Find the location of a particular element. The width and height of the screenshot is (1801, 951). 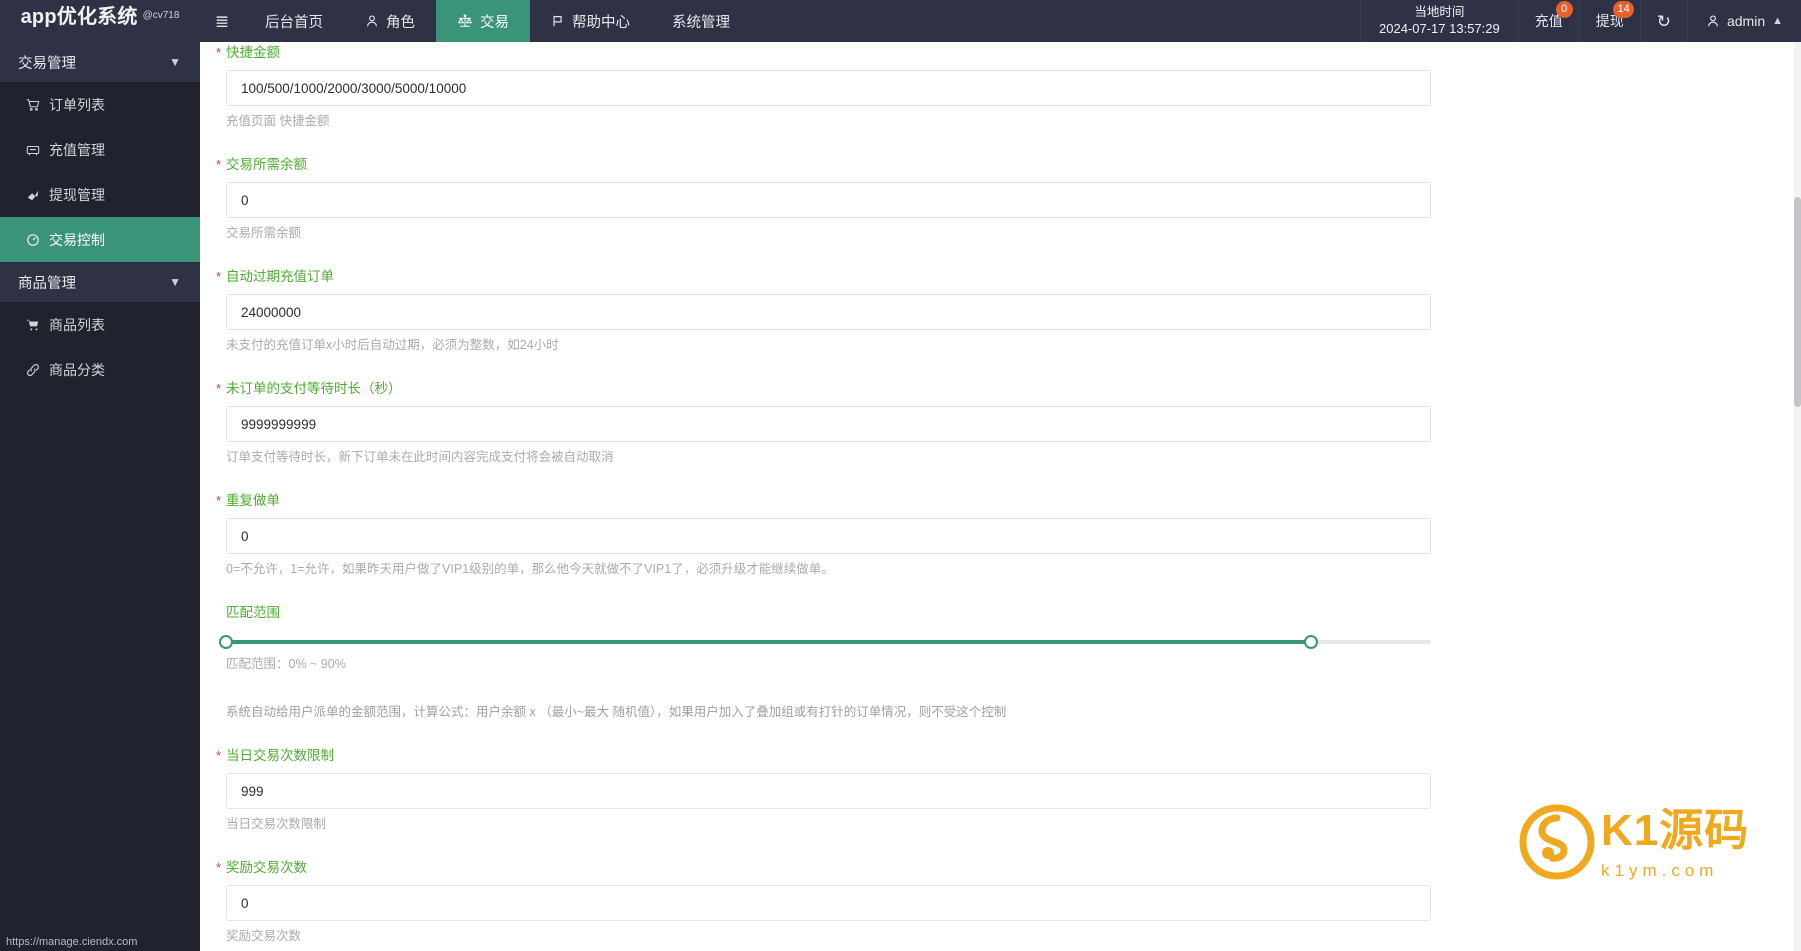

local-time-display: 当地时间 2024-07-17 13:57:29 is located at coordinates (1439, 21).